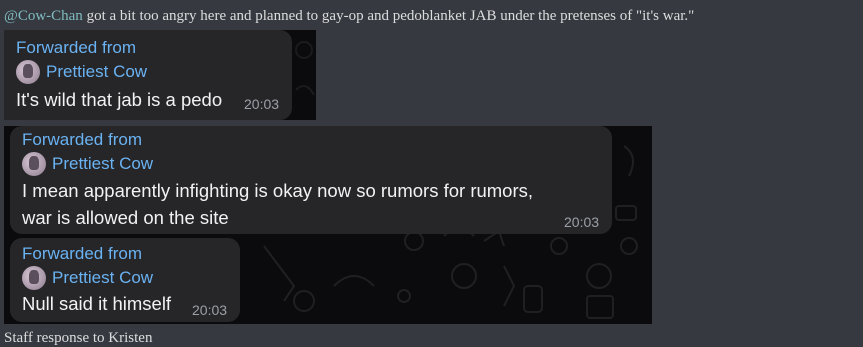 The height and width of the screenshot is (347, 863). I want to click on footer-text: Staff response to Kristen, so click(78, 338).